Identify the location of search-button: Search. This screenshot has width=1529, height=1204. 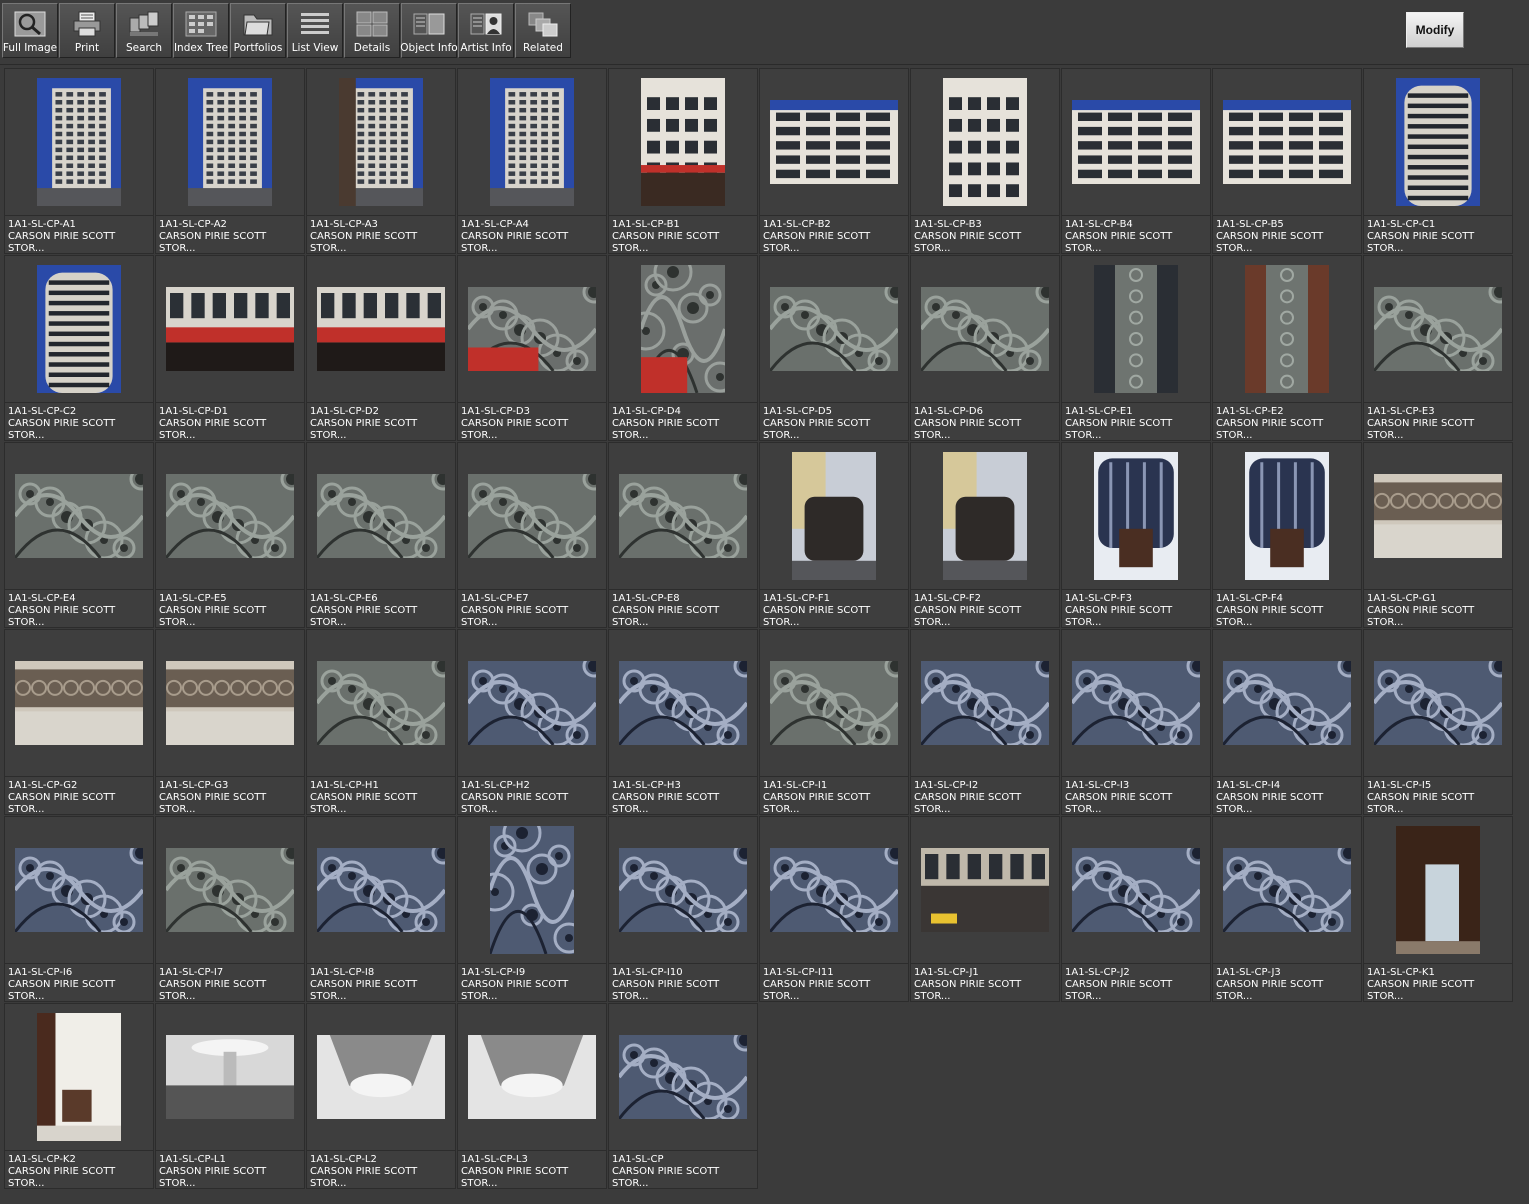
(144, 30).